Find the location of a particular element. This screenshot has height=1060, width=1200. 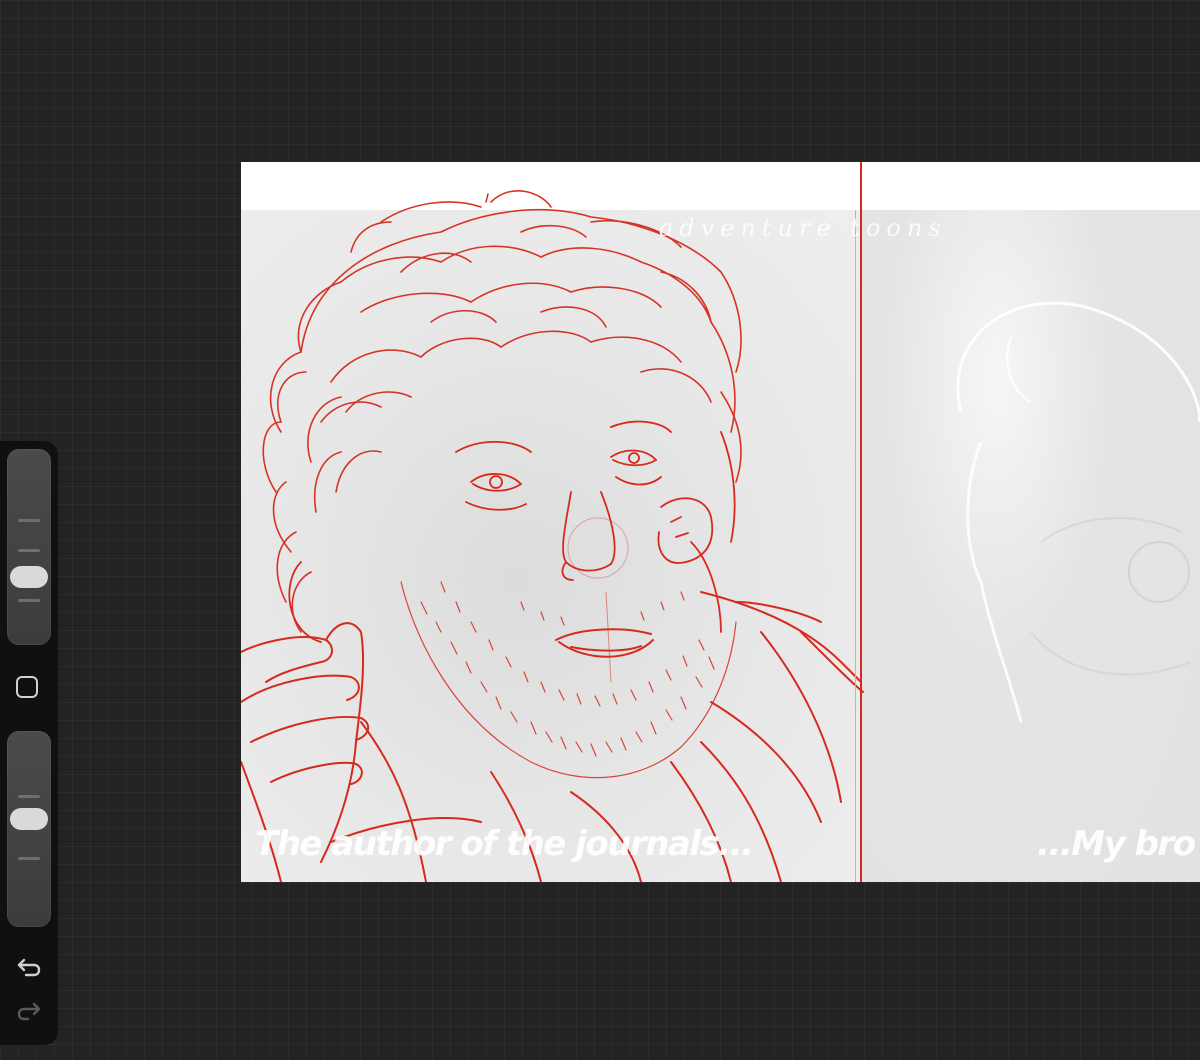

modify-button is located at coordinates (27, 687).